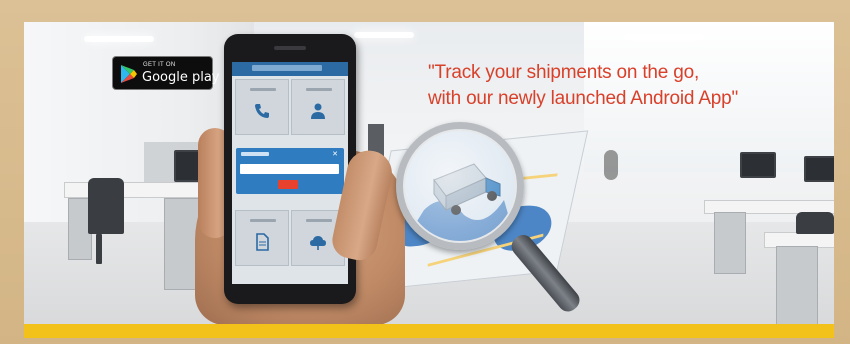 This screenshot has height=344, width=850. Describe the element at coordinates (288, 184) in the screenshot. I see `track-button` at that location.